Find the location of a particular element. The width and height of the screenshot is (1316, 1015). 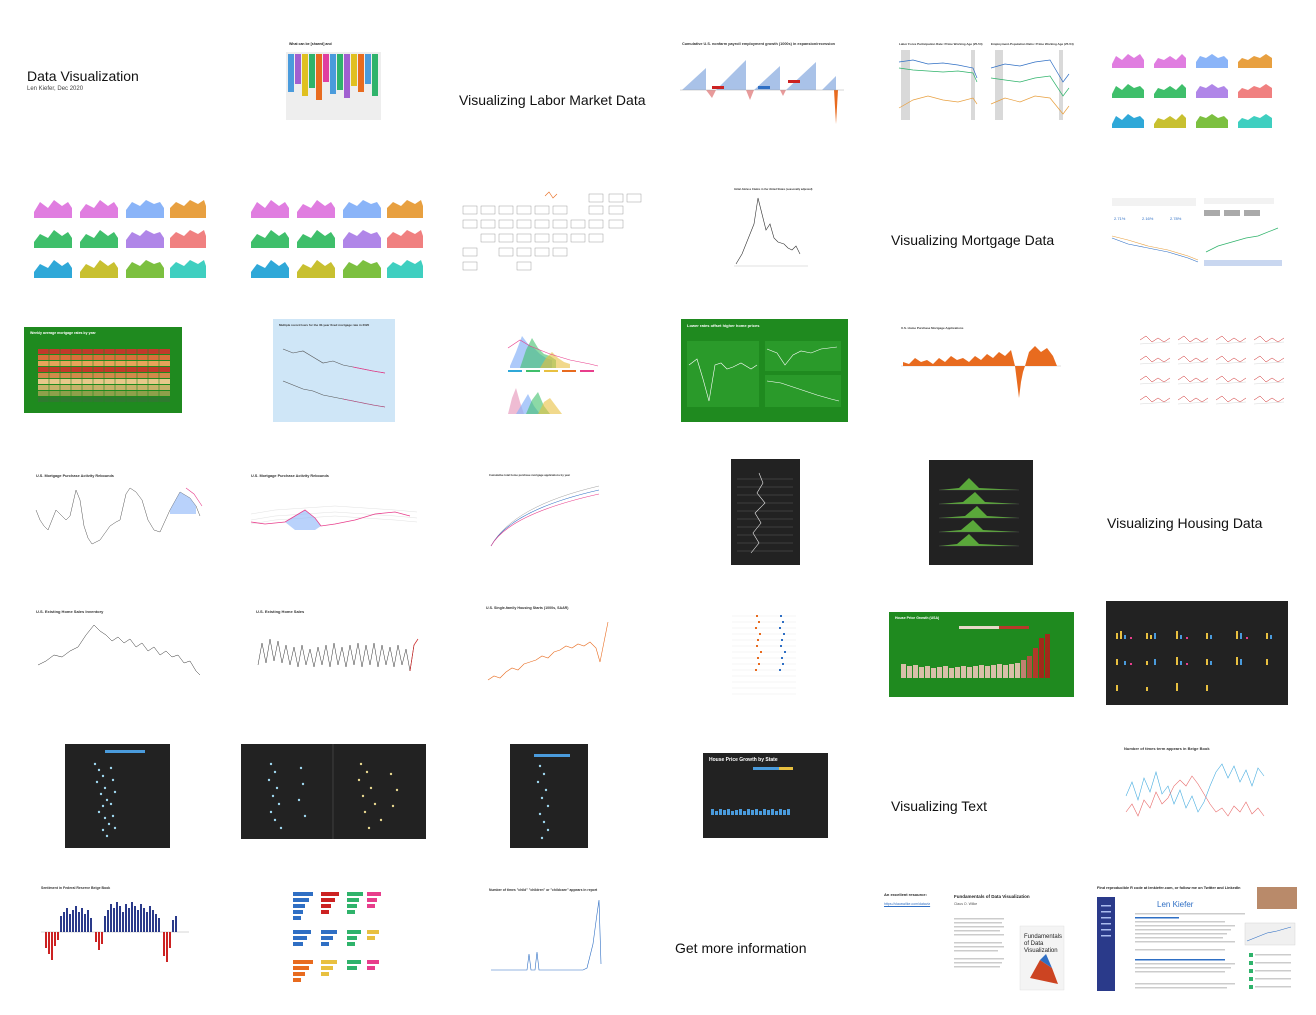

slide-thumb-mortgage-dashboard: 2.71% 2.16% 2.78% is located at coordinates (1198, 226).